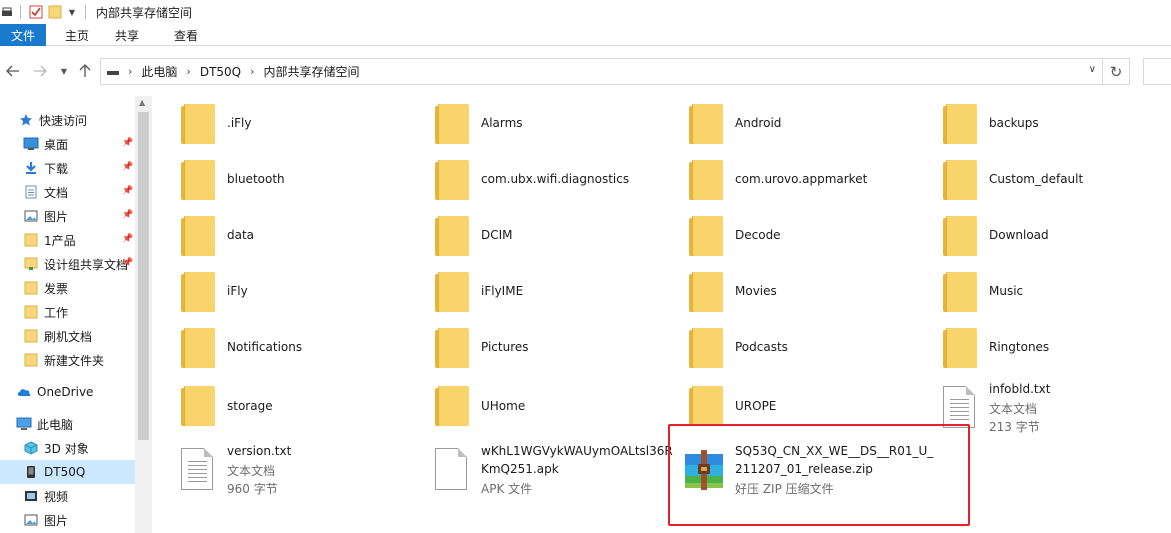 This screenshot has width=1171, height=533. I want to click on sidebar-item-documents: 文档, so click(67, 192).